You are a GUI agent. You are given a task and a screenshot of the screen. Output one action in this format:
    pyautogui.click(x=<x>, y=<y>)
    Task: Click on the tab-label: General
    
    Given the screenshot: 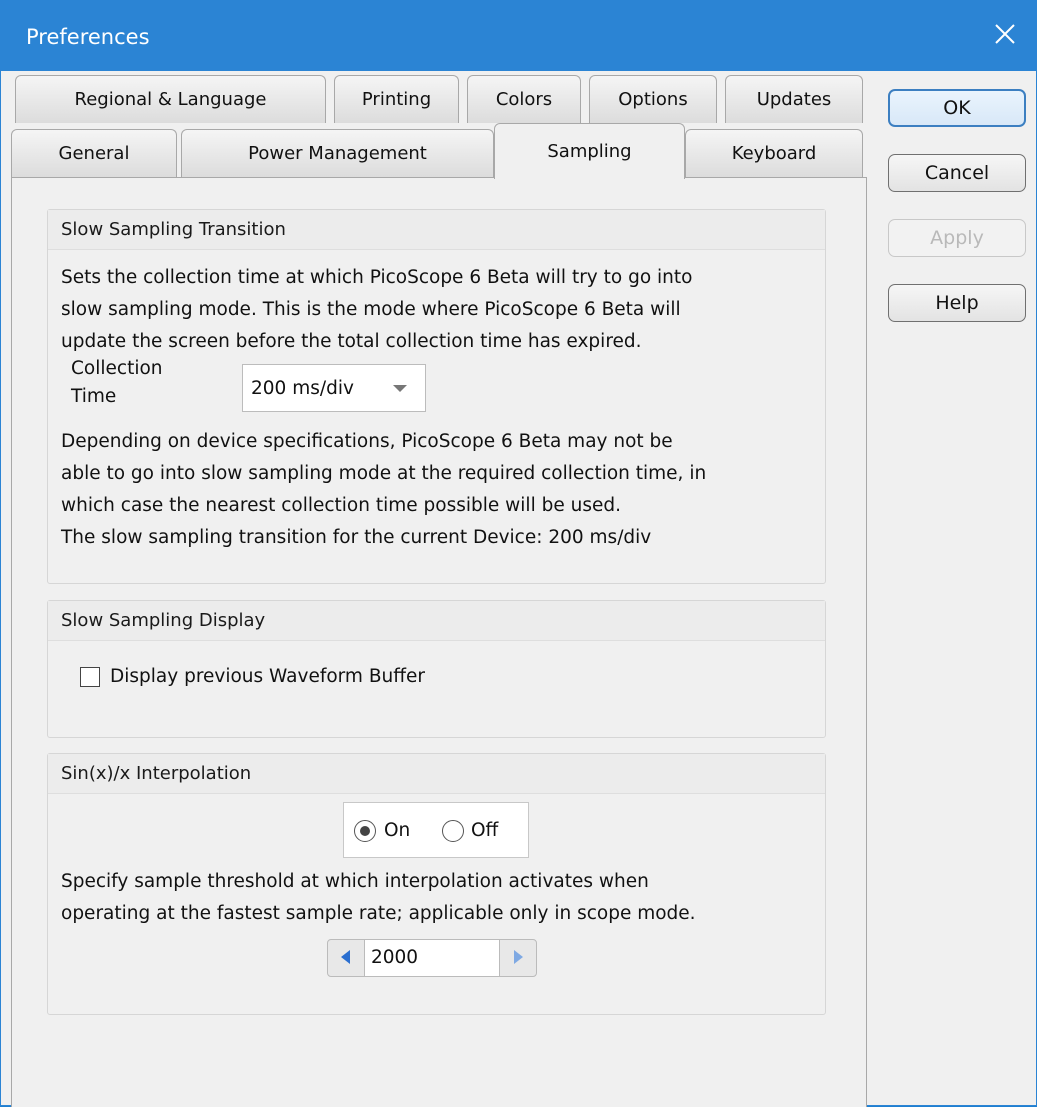 What is the action you would take?
    pyautogui.click(x=94, y=153)
    